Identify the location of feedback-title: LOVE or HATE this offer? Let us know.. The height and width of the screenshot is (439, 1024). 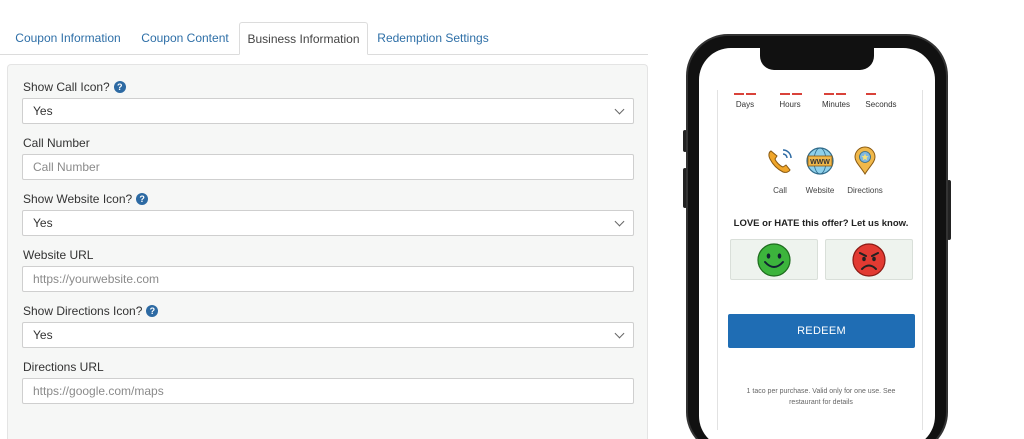
(821, 223).